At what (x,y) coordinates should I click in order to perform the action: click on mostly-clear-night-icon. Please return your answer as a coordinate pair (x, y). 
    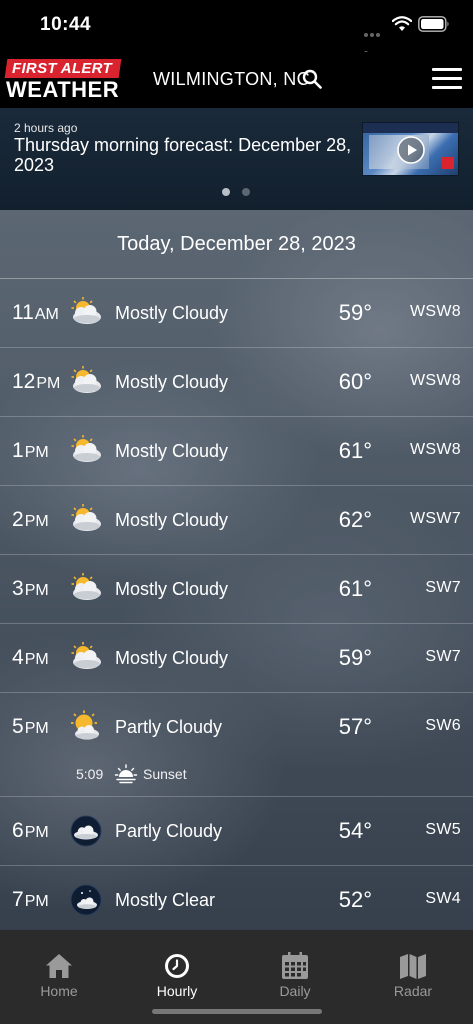
    Looking at the image, I should click on (86, 900).